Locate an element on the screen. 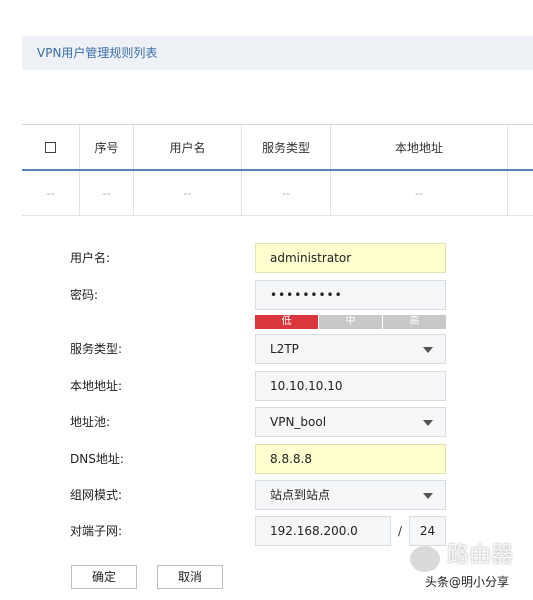 The height and width of the screenshot is (600, 533). service-type-row: 服务类型: L2TP is located at coordinates (266, 349).